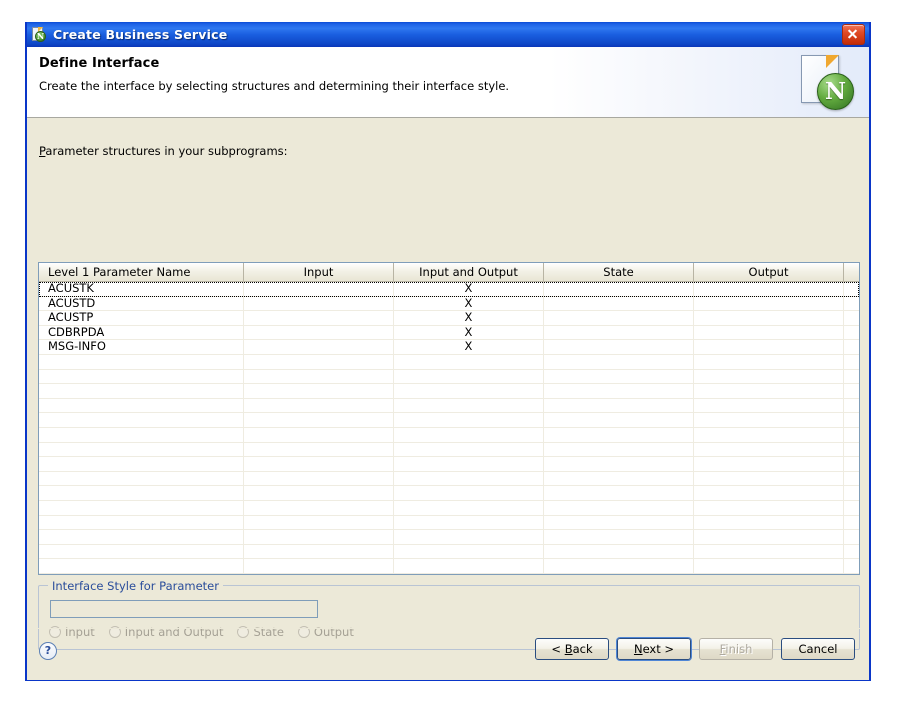 The image size is (899, 703). Describe the element at coordinates (141, 272) in the screenshot. I see `table-column-header-0: Level 1 Parameter Name` at that location.